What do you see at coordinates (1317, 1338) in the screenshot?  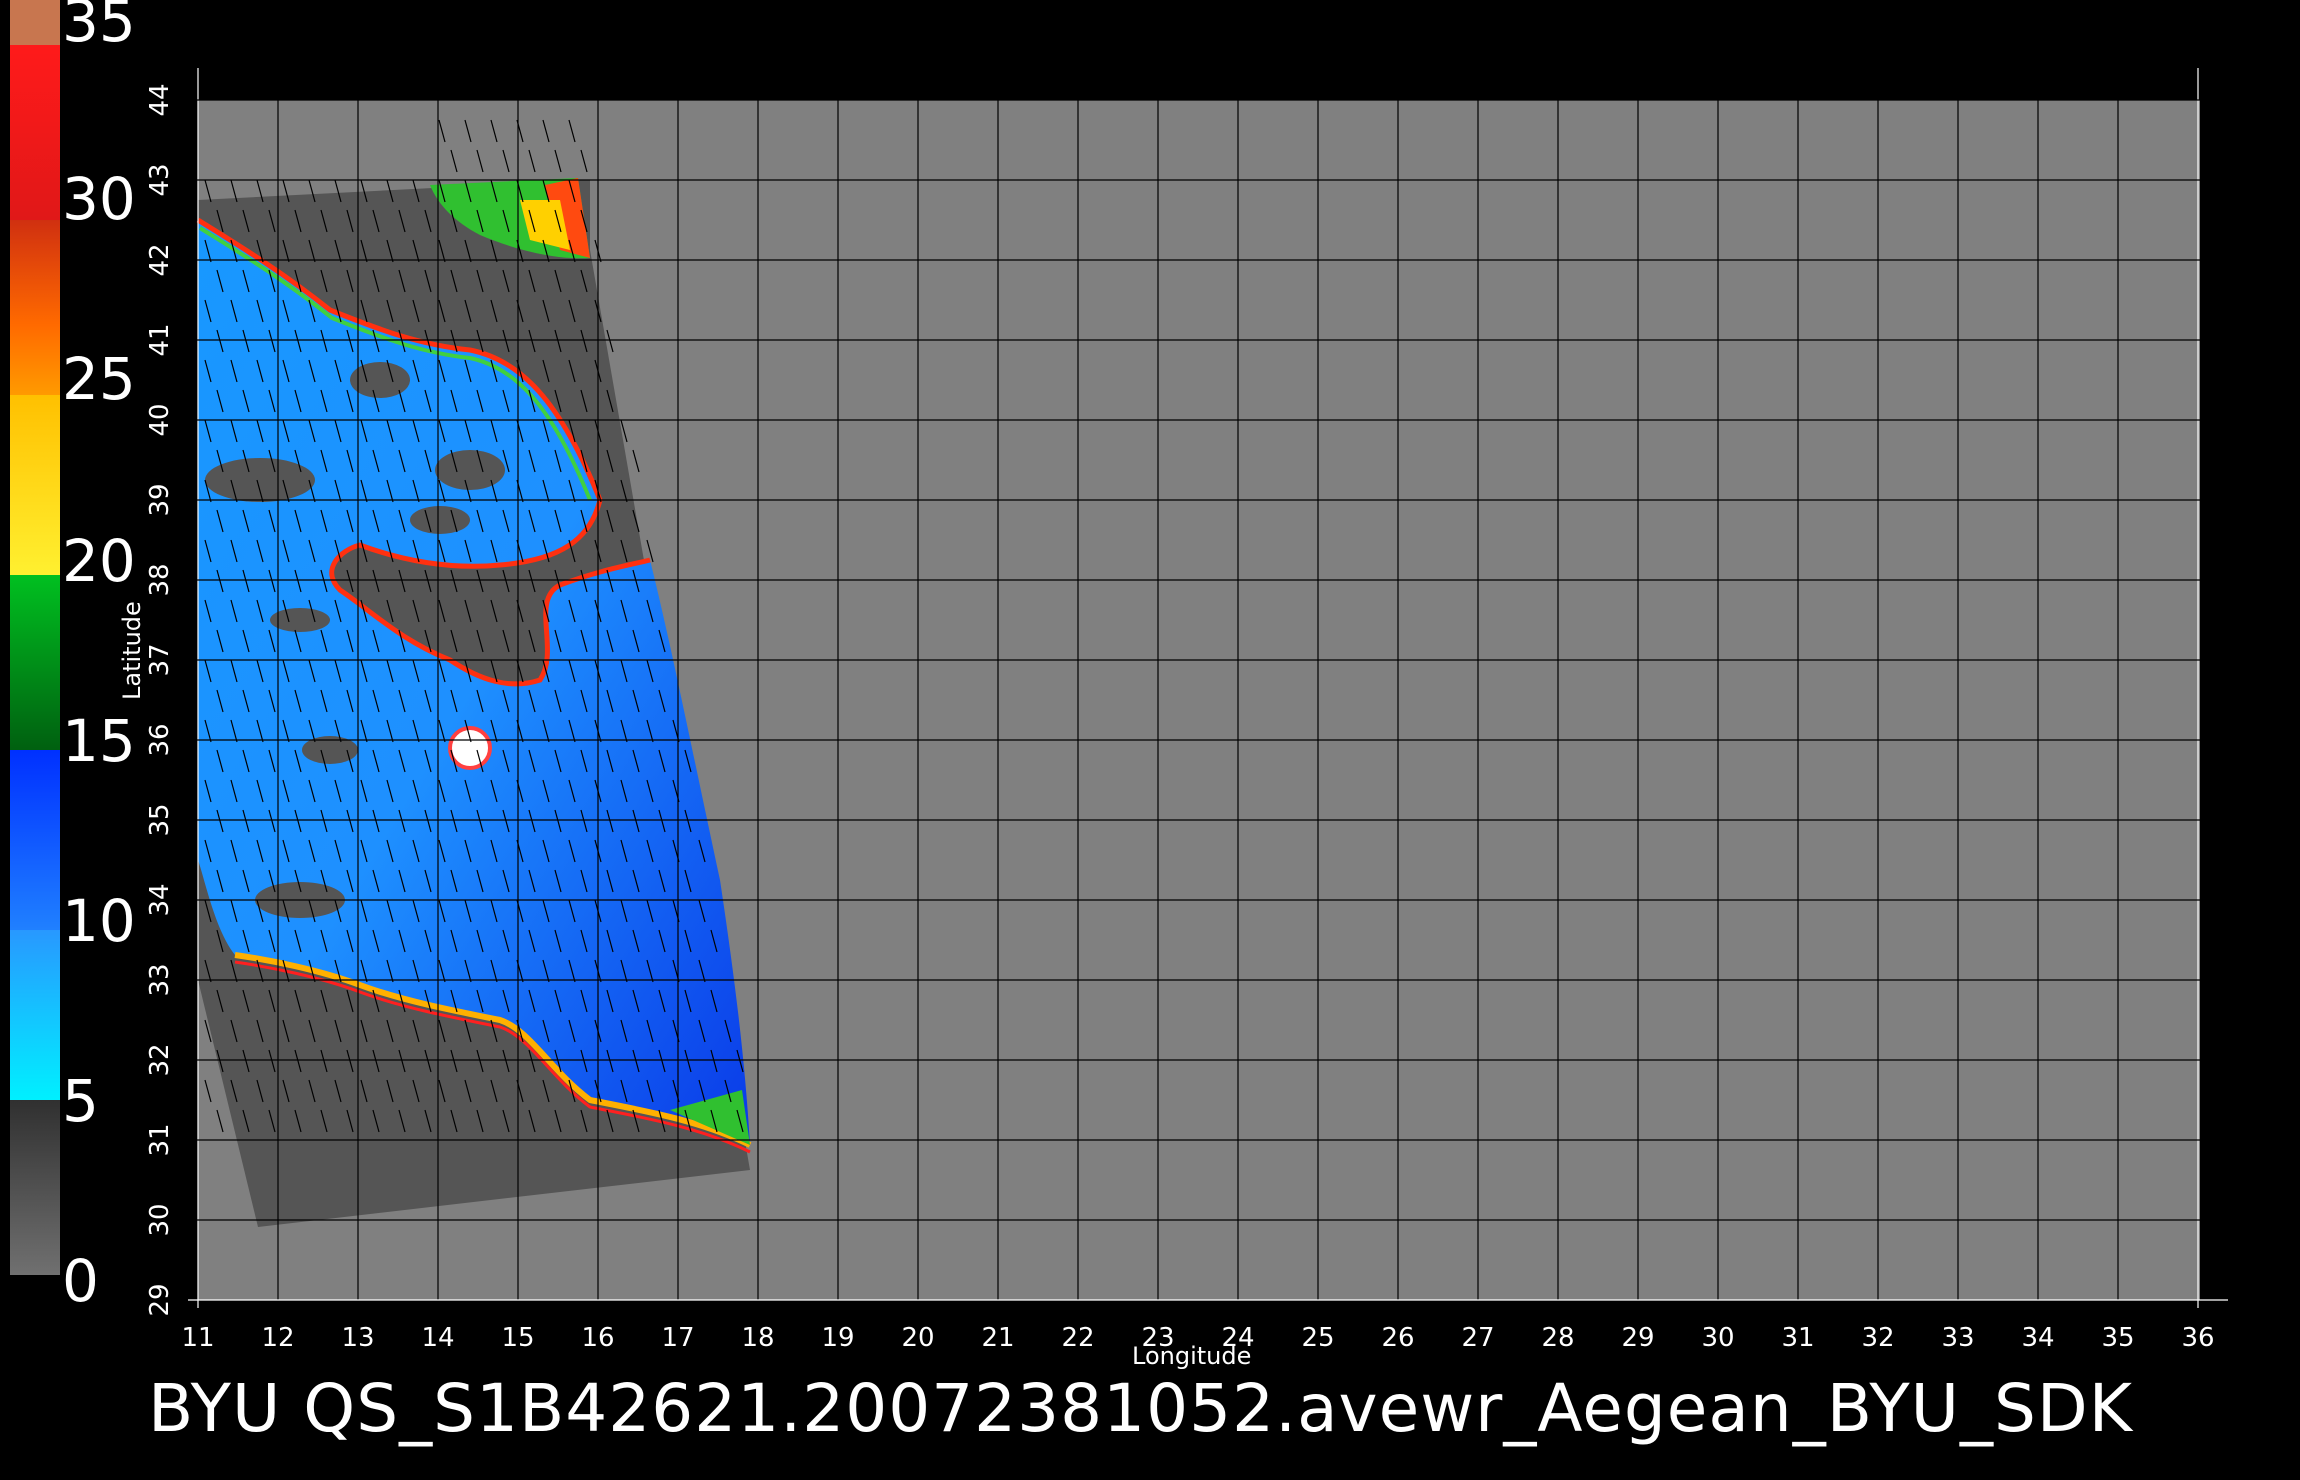 I see `x-tick-label: 25` at bounding box center [1317, 1338].